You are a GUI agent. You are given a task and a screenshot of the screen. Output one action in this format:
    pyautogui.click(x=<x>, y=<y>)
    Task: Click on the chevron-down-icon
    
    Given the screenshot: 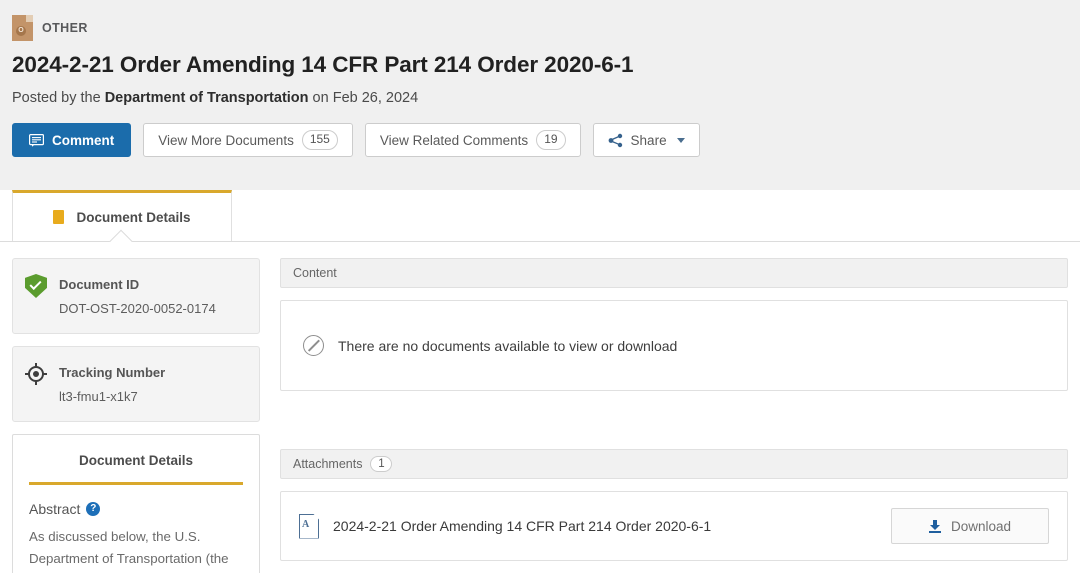 What is the action you would take?
    pyautogui.click(x=680, y=140)
    